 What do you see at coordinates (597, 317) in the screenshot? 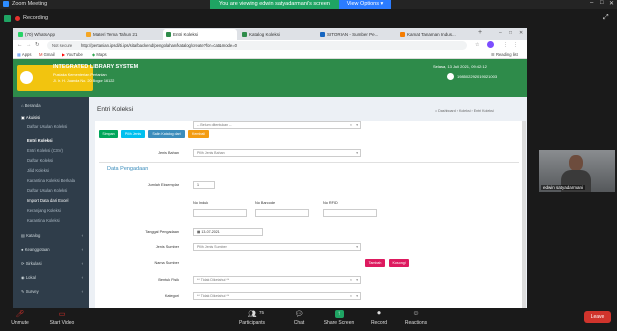
I see `leave-button: Leave` at bounding box center [597, 317].